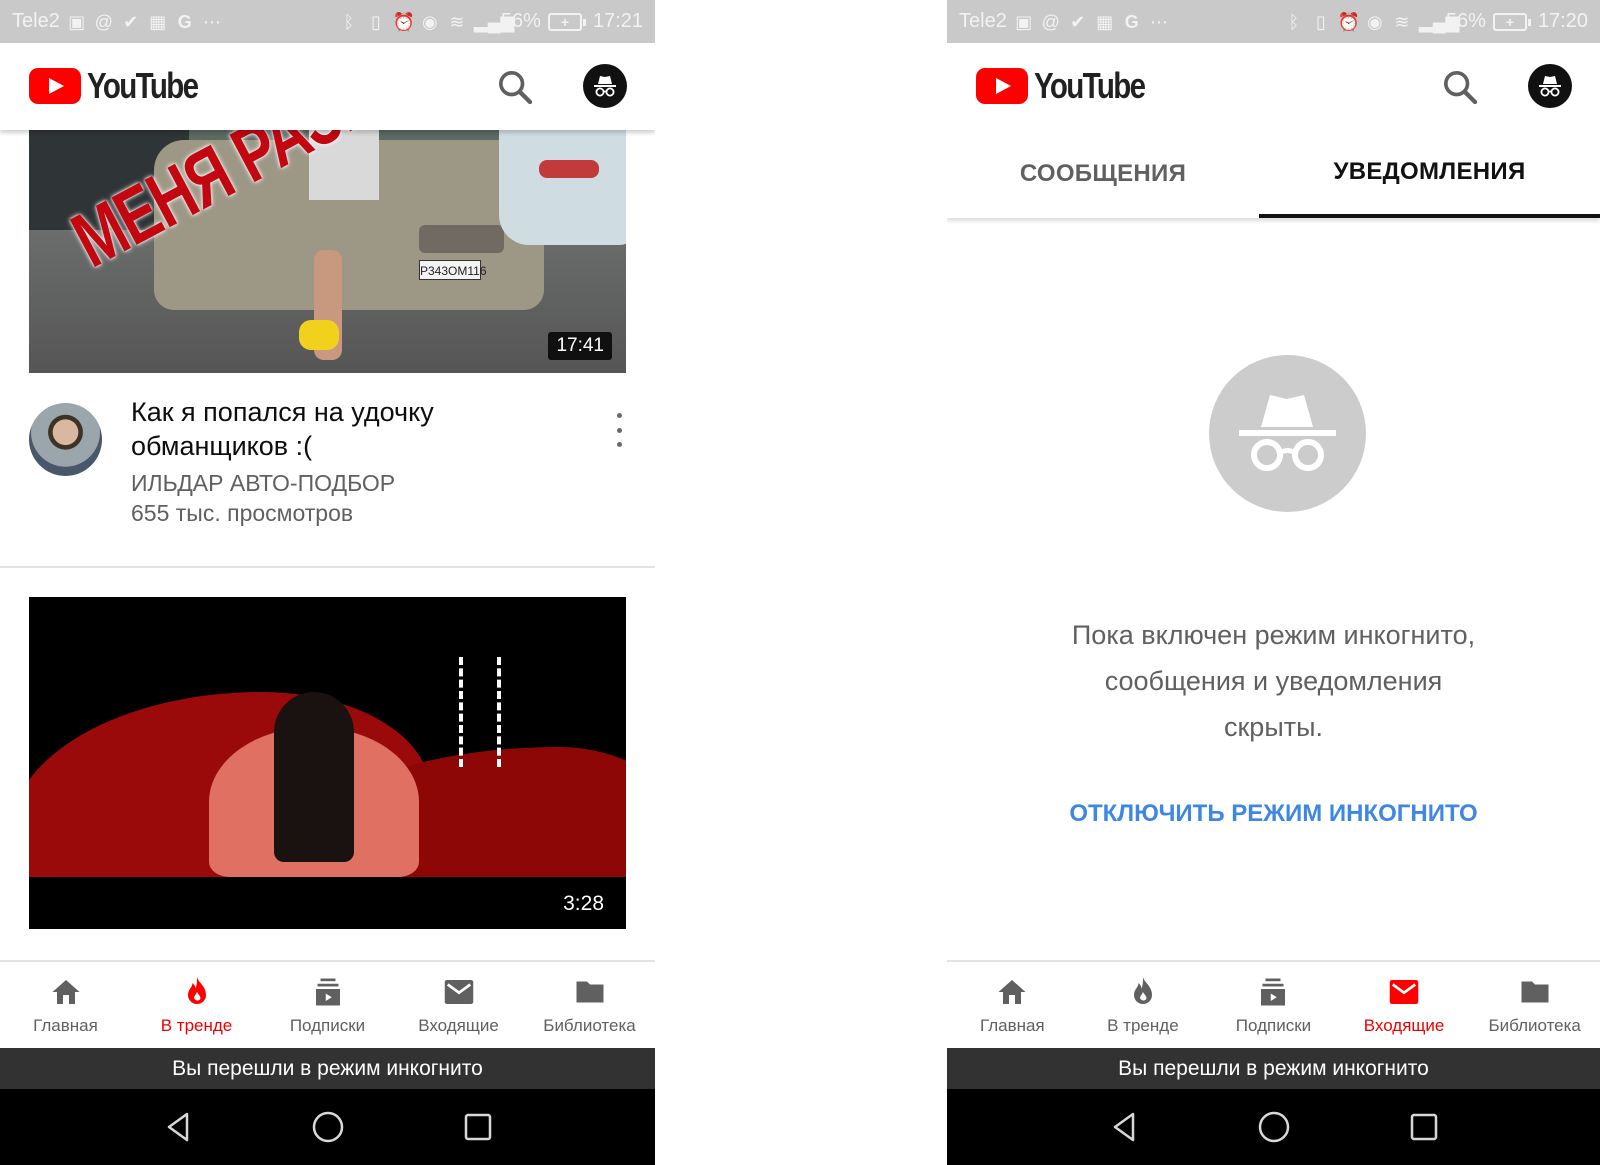 This screenshot has height=1165, width=1600. What do you see at coordinates (319, 335) in the screenshot?
I see `thumbnail-person-shoe` at bounding box center [319, 335].